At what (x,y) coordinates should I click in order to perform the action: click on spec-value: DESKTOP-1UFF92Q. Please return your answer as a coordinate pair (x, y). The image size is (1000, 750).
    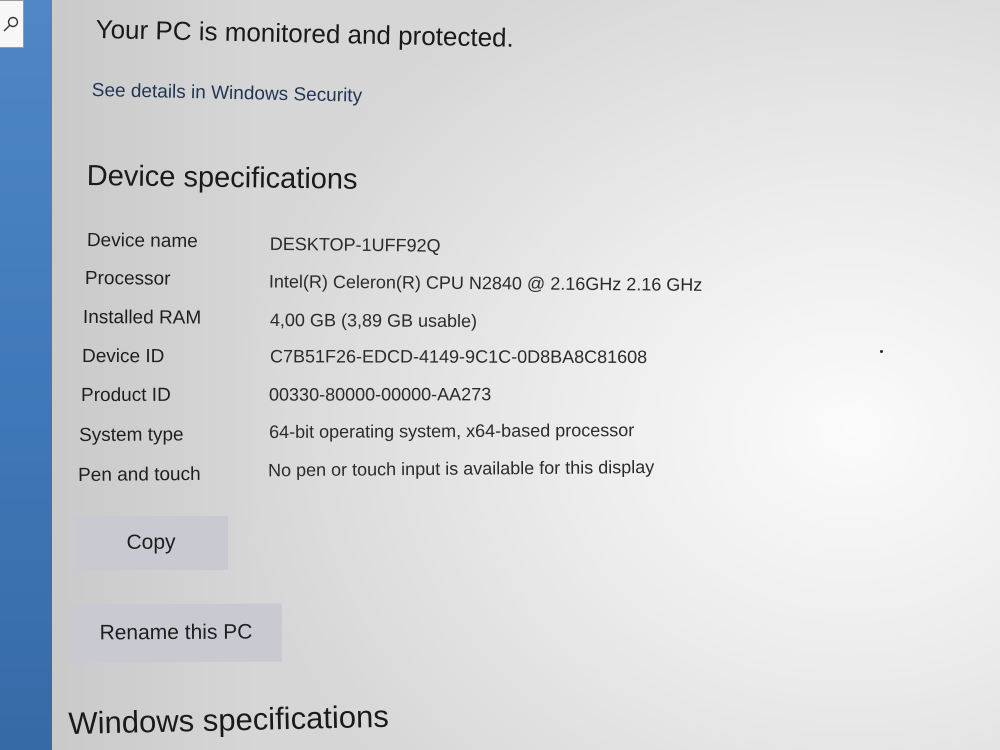
    Looking at the image, I should click on (355, 244).